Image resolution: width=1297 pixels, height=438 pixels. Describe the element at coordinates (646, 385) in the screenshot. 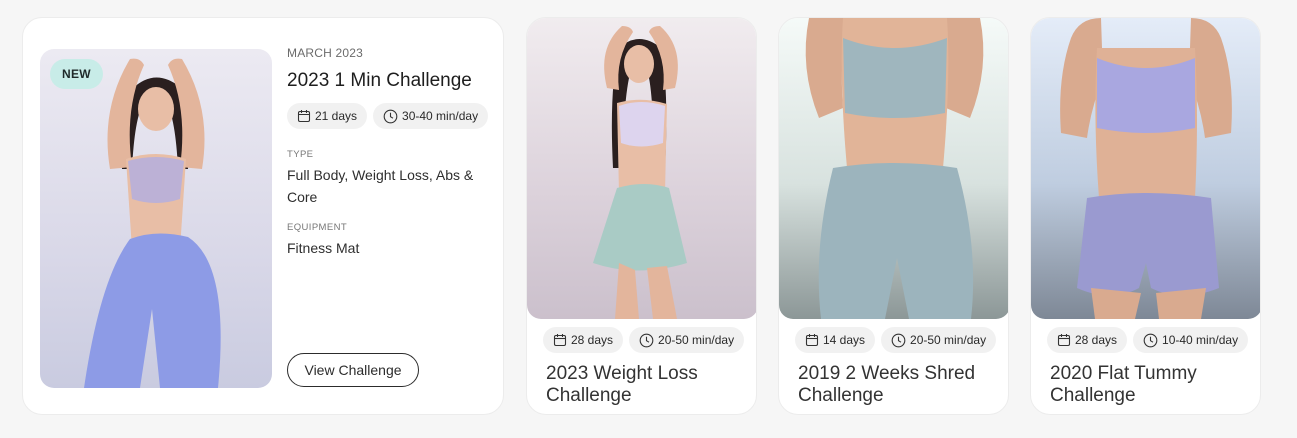

I see `challenge-title: 2023 Weight Loss Challenge` at that location.